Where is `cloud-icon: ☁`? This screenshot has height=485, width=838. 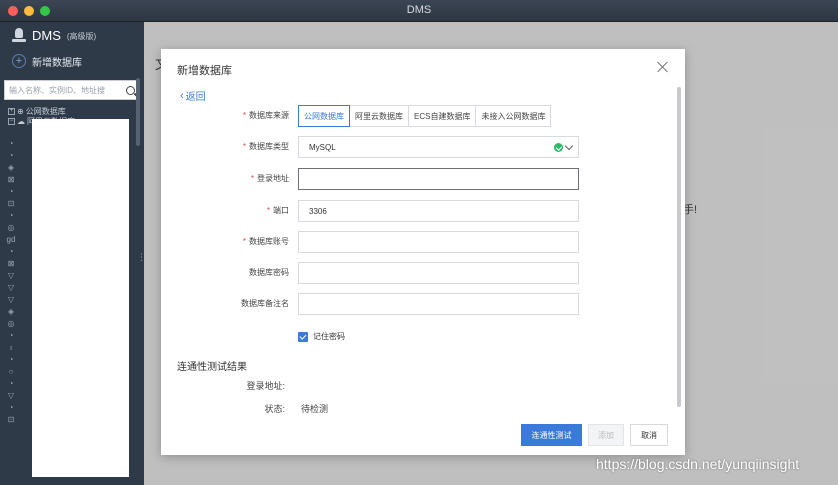 cloud-icon: ☁ is located at coordinates (21, 121).